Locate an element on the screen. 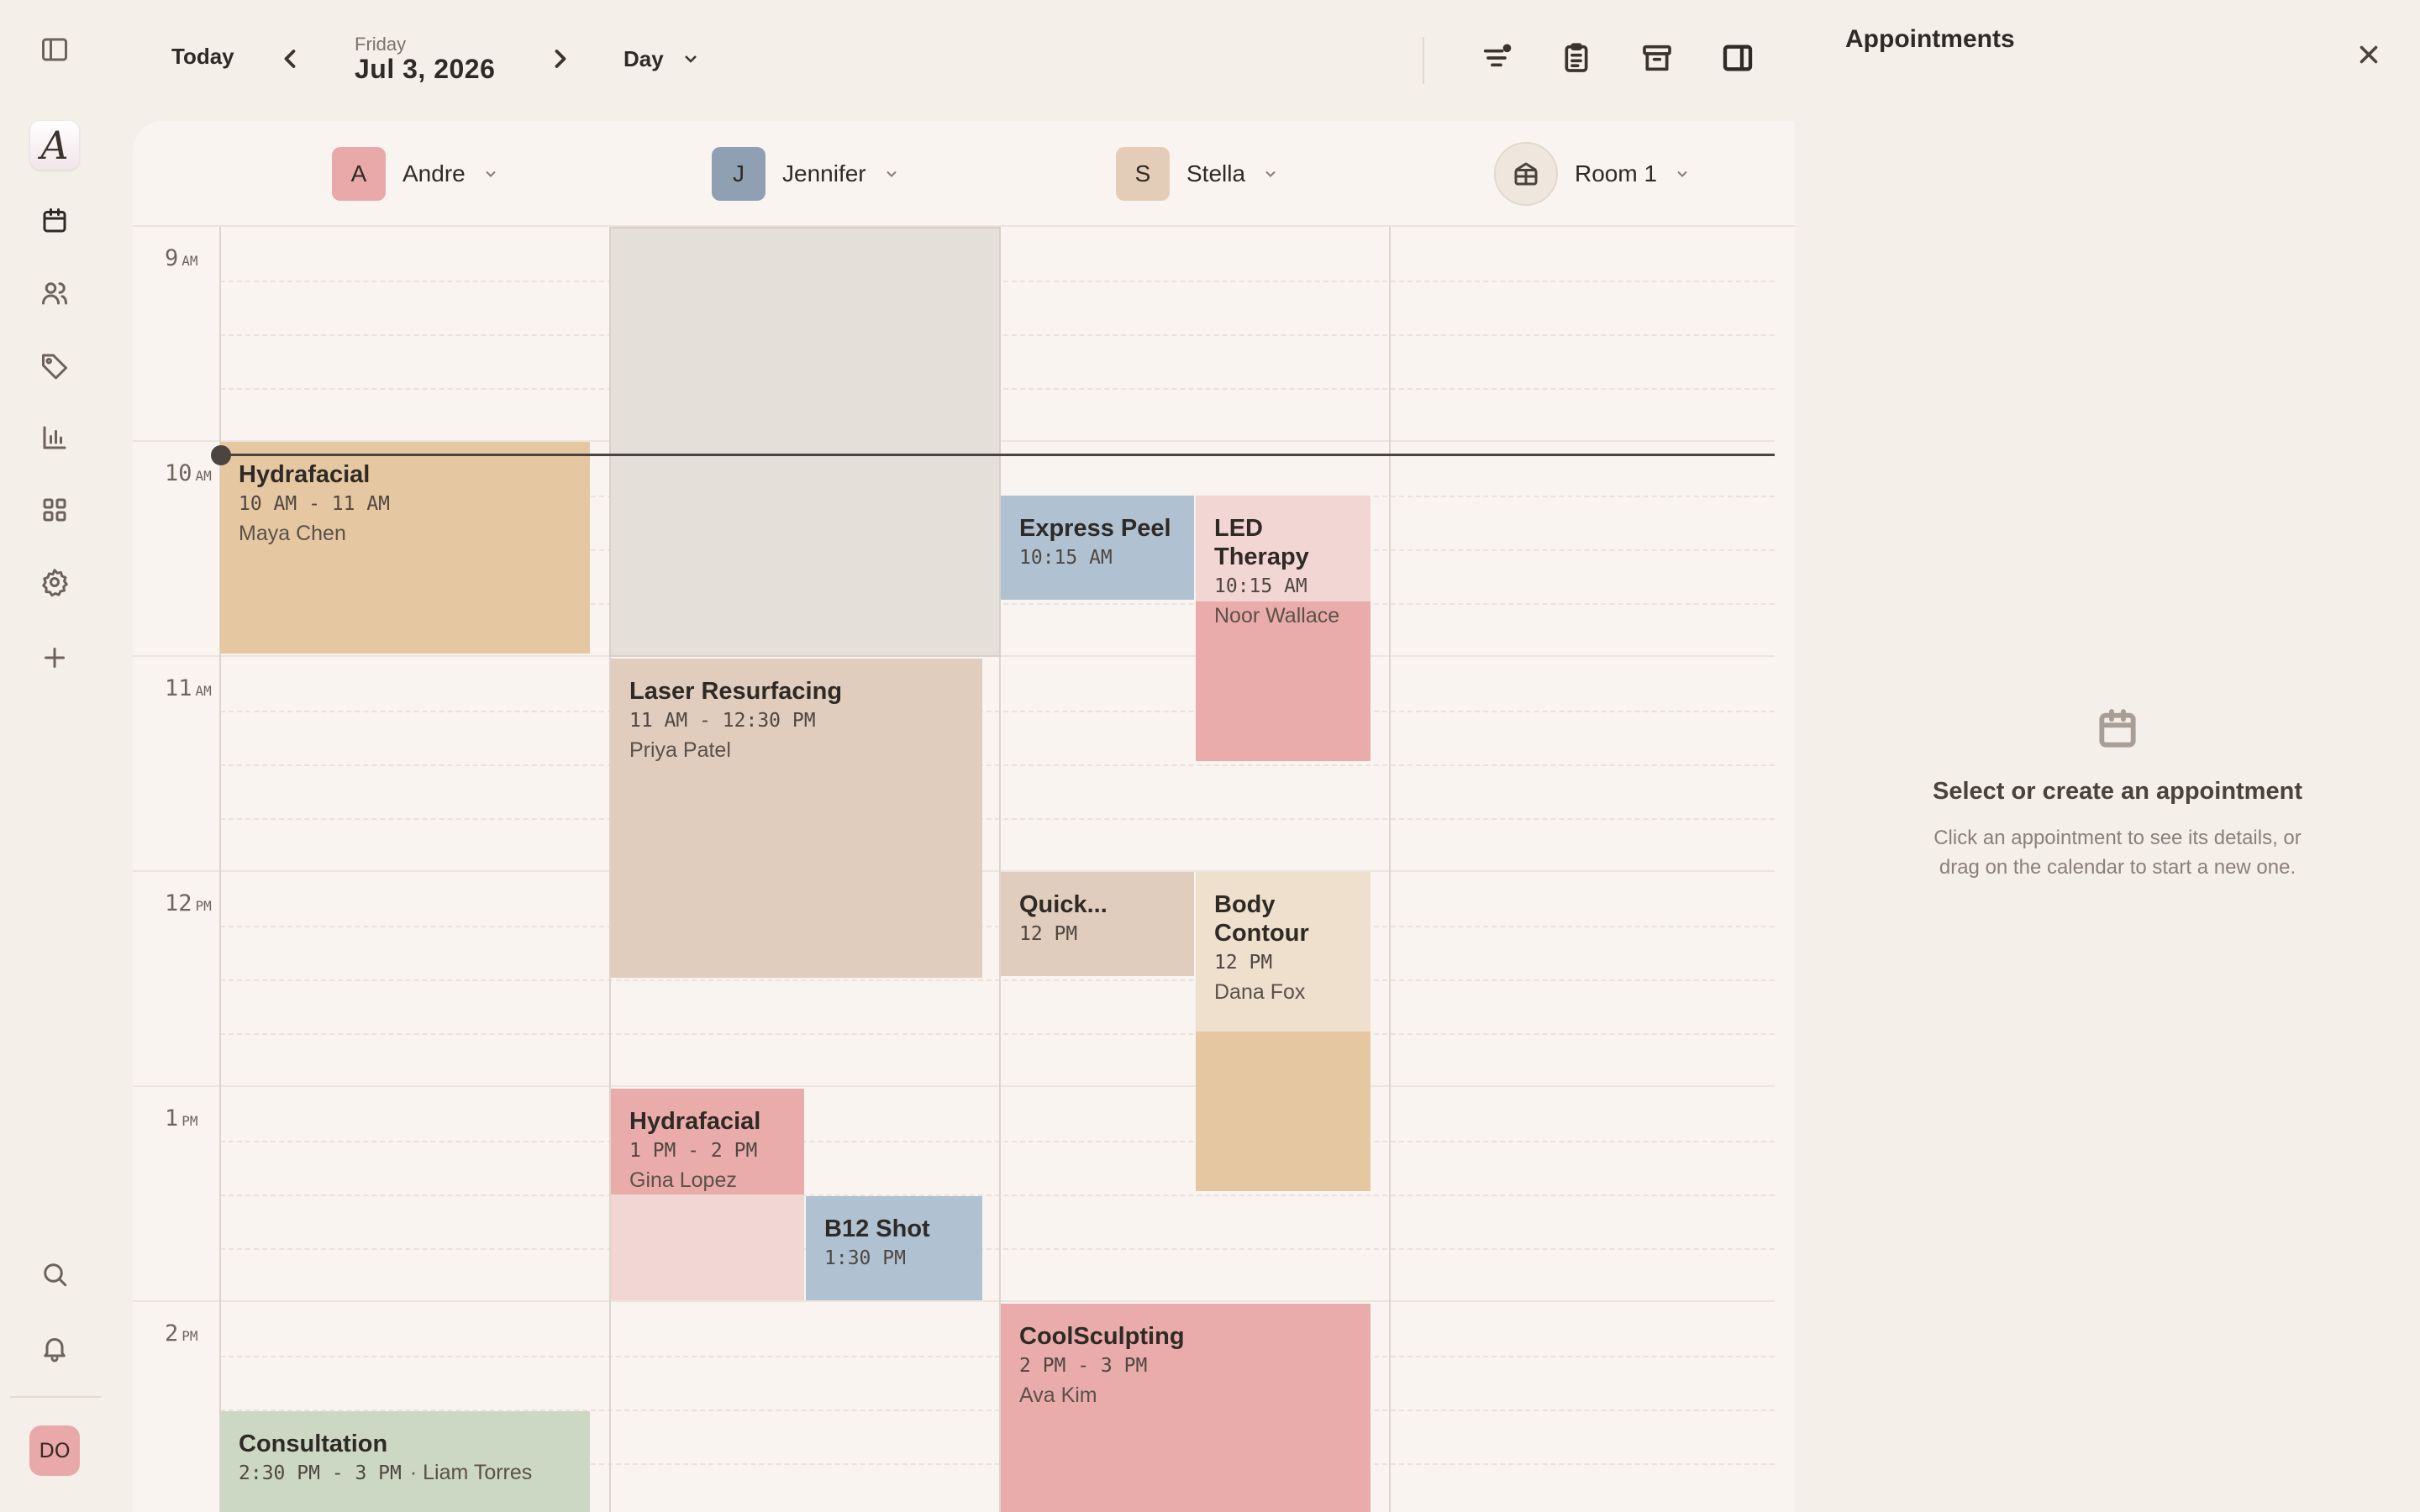  column-header-room-1: Room 1 is located at coordinates (1592, 174).